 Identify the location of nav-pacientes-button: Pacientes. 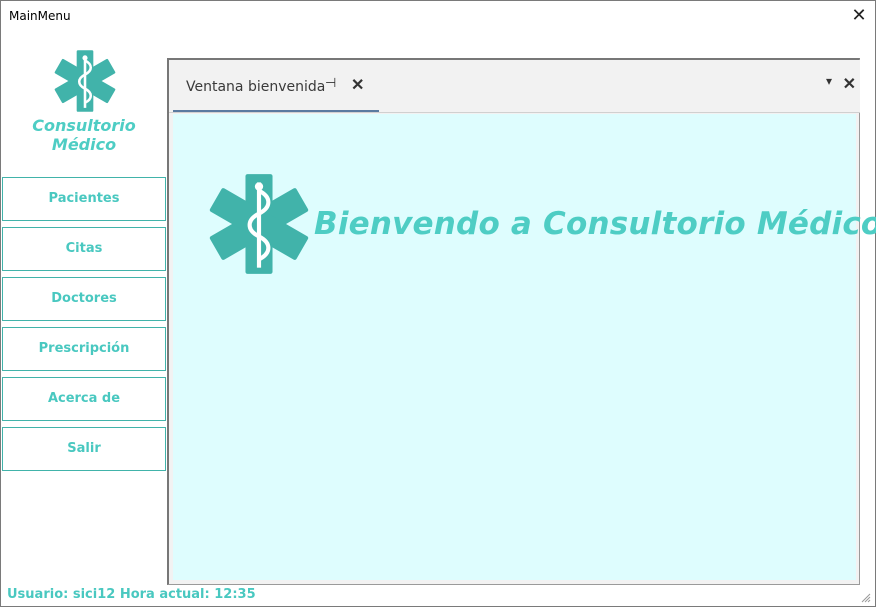
(84, 199).